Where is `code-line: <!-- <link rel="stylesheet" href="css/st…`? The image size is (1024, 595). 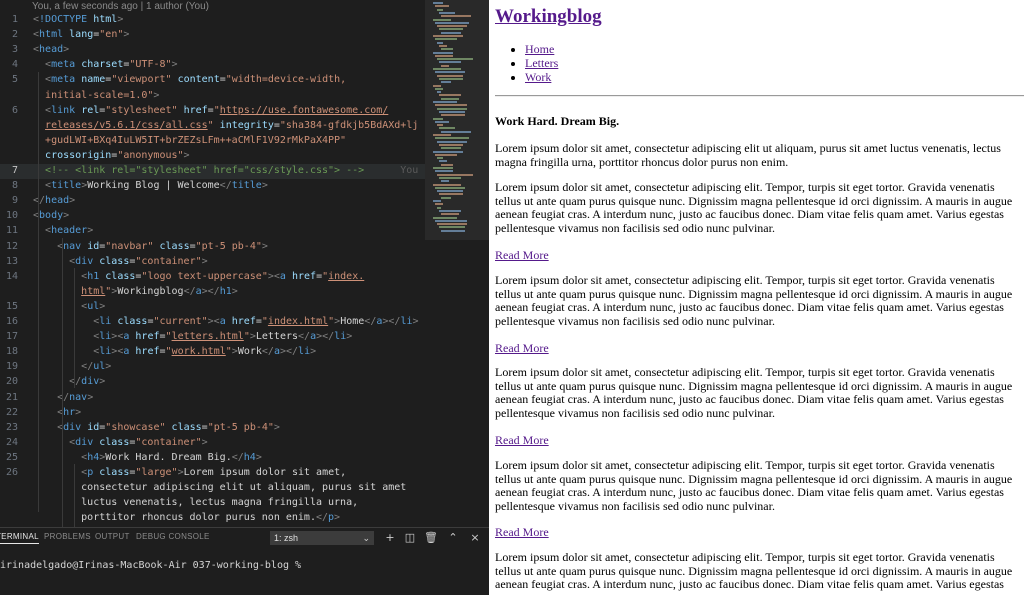
code-line: <!-- <link rel="stylesheet" href="css/st… is located at coordinates (225, 170).